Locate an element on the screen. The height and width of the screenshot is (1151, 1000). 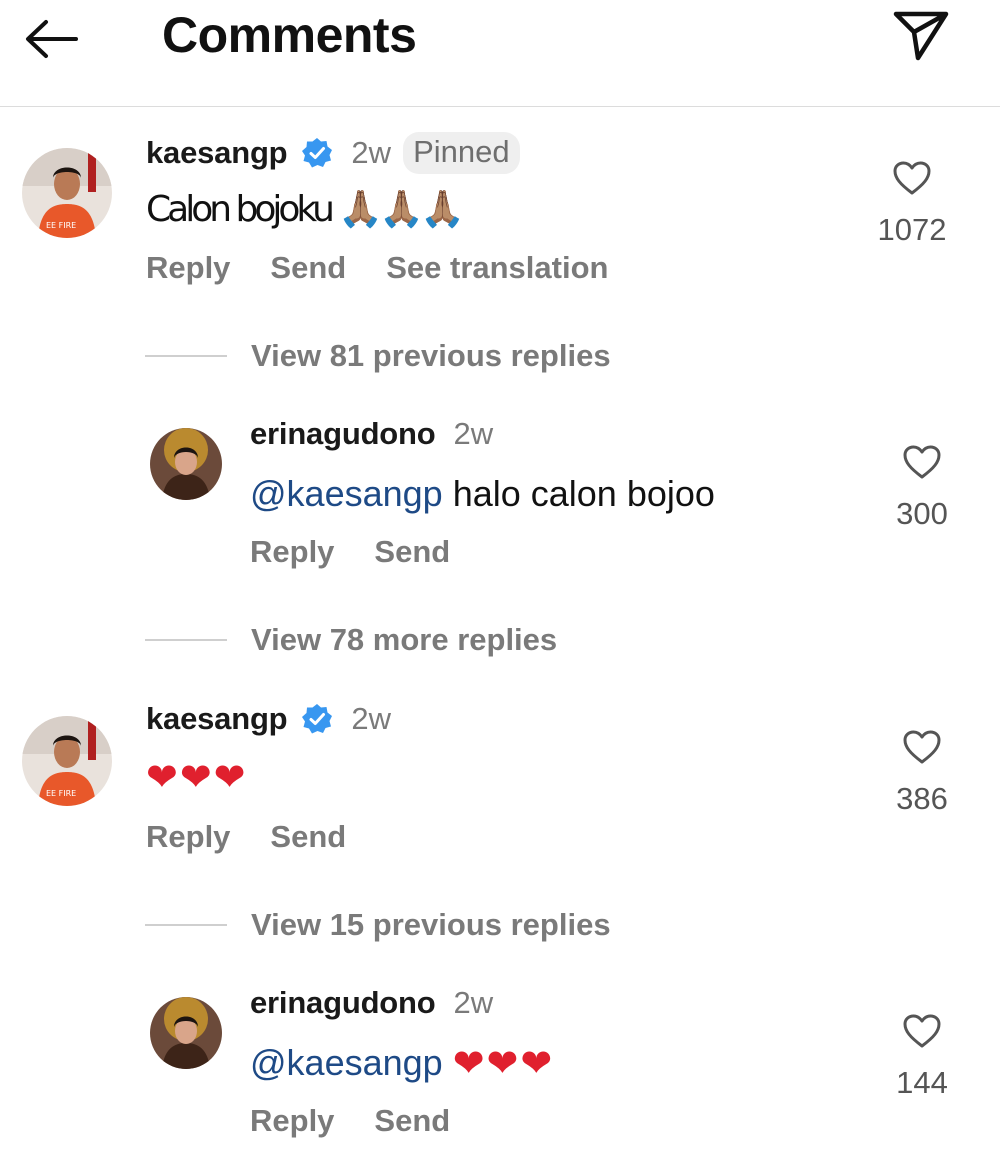
pinned-badge: Pinned is located at coordinates (461, 153).